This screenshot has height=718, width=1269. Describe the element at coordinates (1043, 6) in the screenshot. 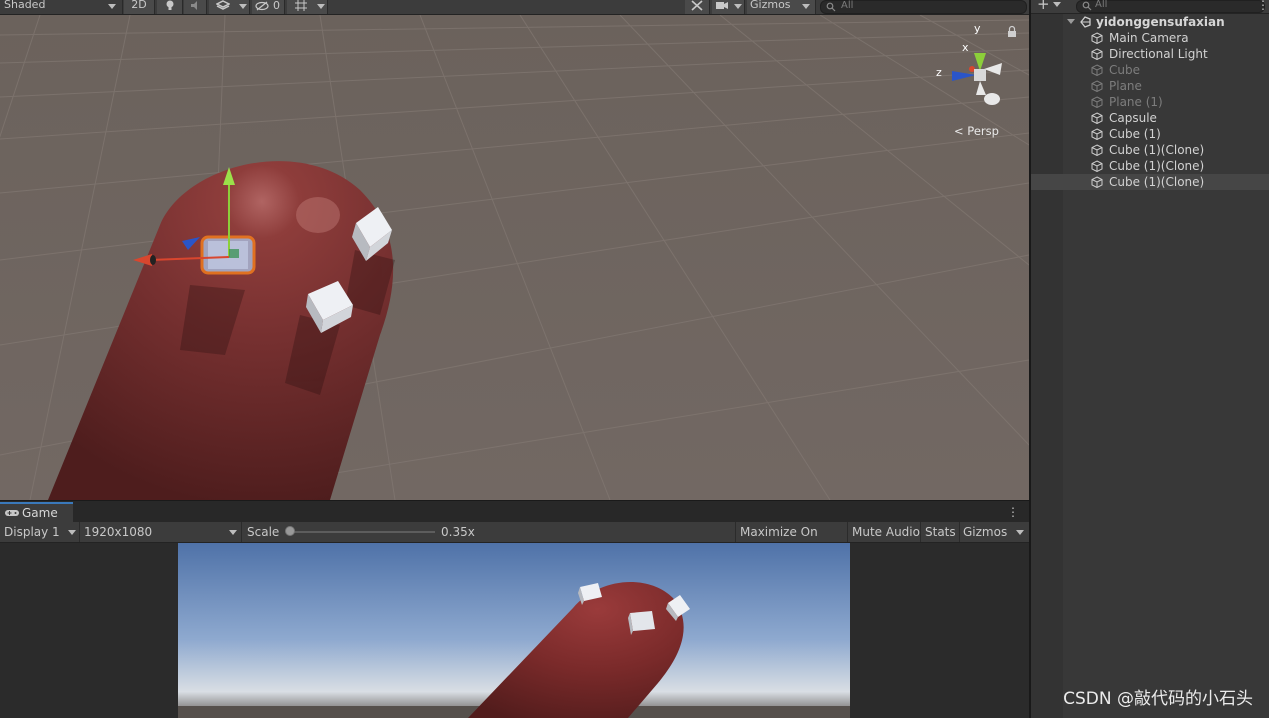

I see `plus-icon: +` at that location.